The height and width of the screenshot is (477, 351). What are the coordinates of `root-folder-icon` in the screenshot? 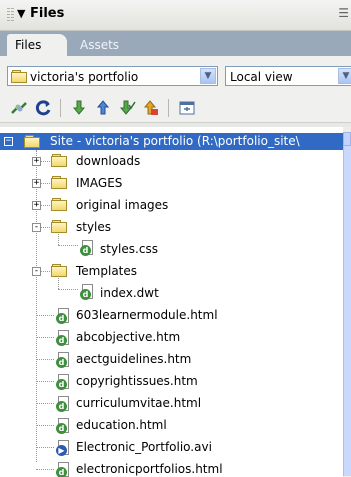 It's located at (32, 141).